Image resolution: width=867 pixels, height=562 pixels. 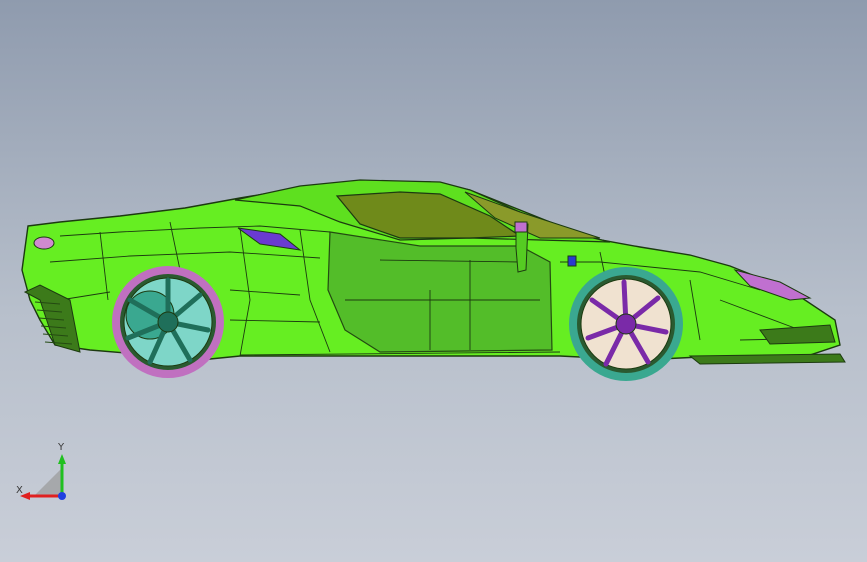 I want to click on z-axis-dot, so click(x=62, y=496).